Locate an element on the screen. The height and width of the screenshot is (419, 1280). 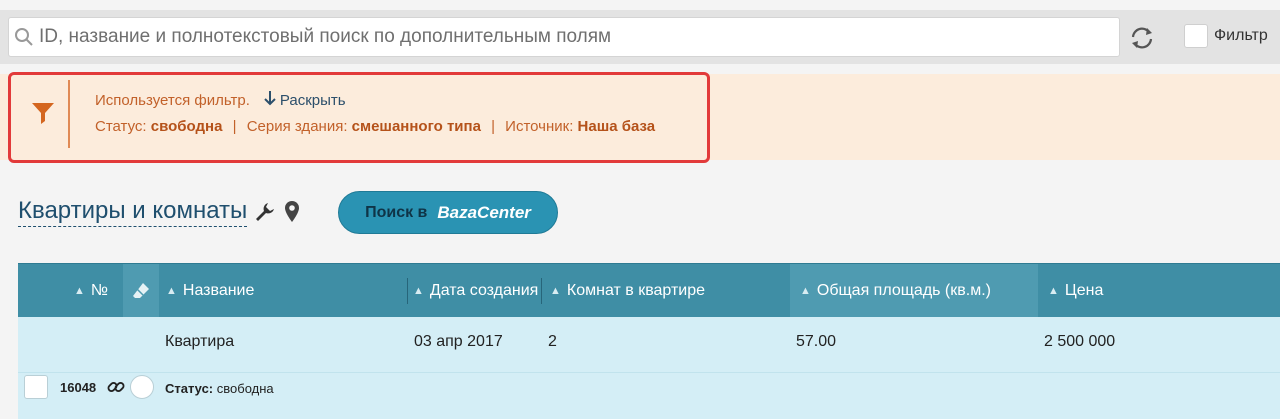
column-header-label: Цена is located at coordinates (1084, 290).